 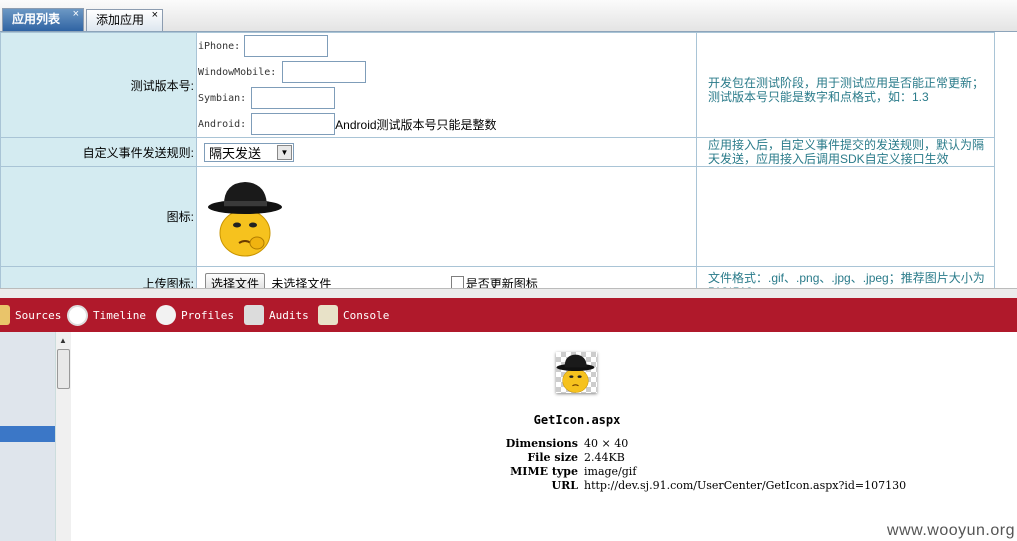 What do you see at coordinates (544, 471) in the screenshot?
I see `meta-key: MIME type` at bounding box center [544, 471].